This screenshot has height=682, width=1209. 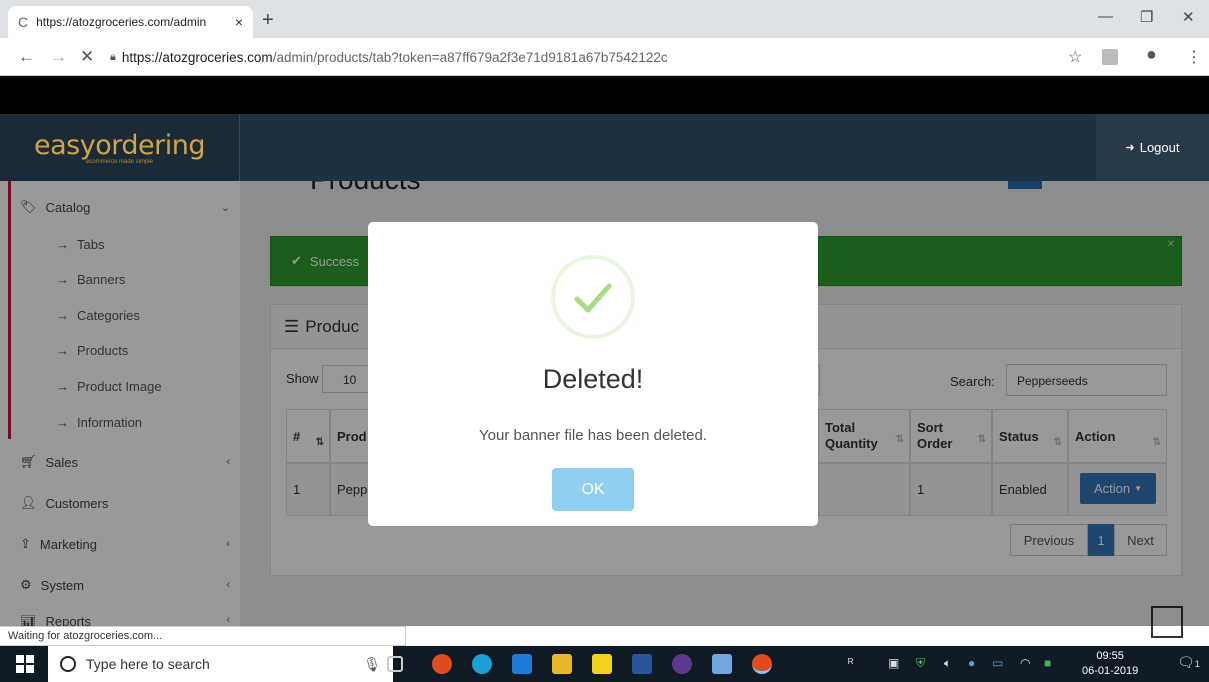 What do you see at coordinates (1110, 664) in the screenshot?
I see `taskbar-clock: 09:55 06-01-2019` at bounding box center [1110, 664].